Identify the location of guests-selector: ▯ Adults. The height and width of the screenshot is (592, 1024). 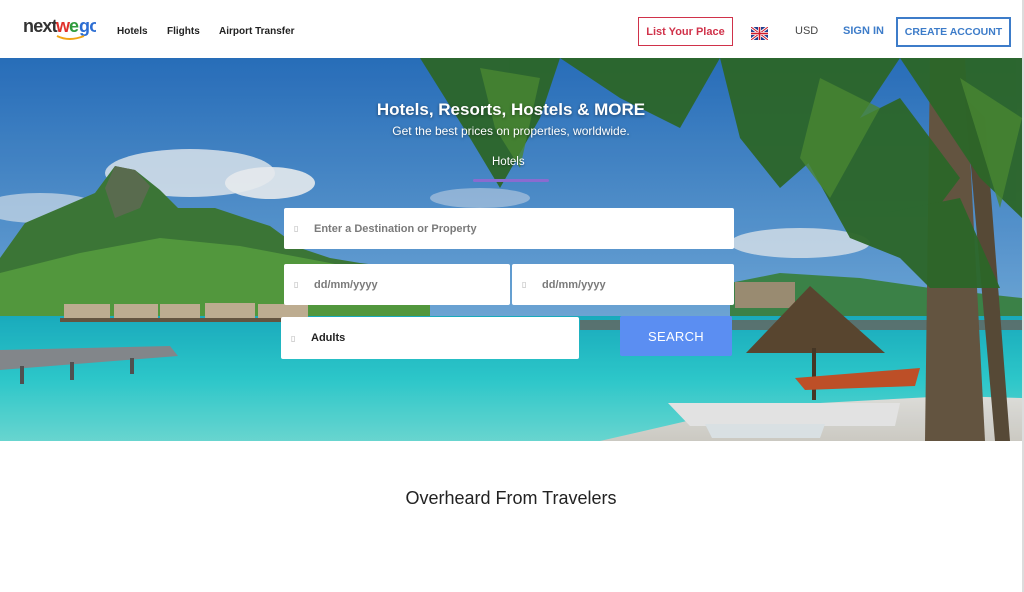
(430, 338).